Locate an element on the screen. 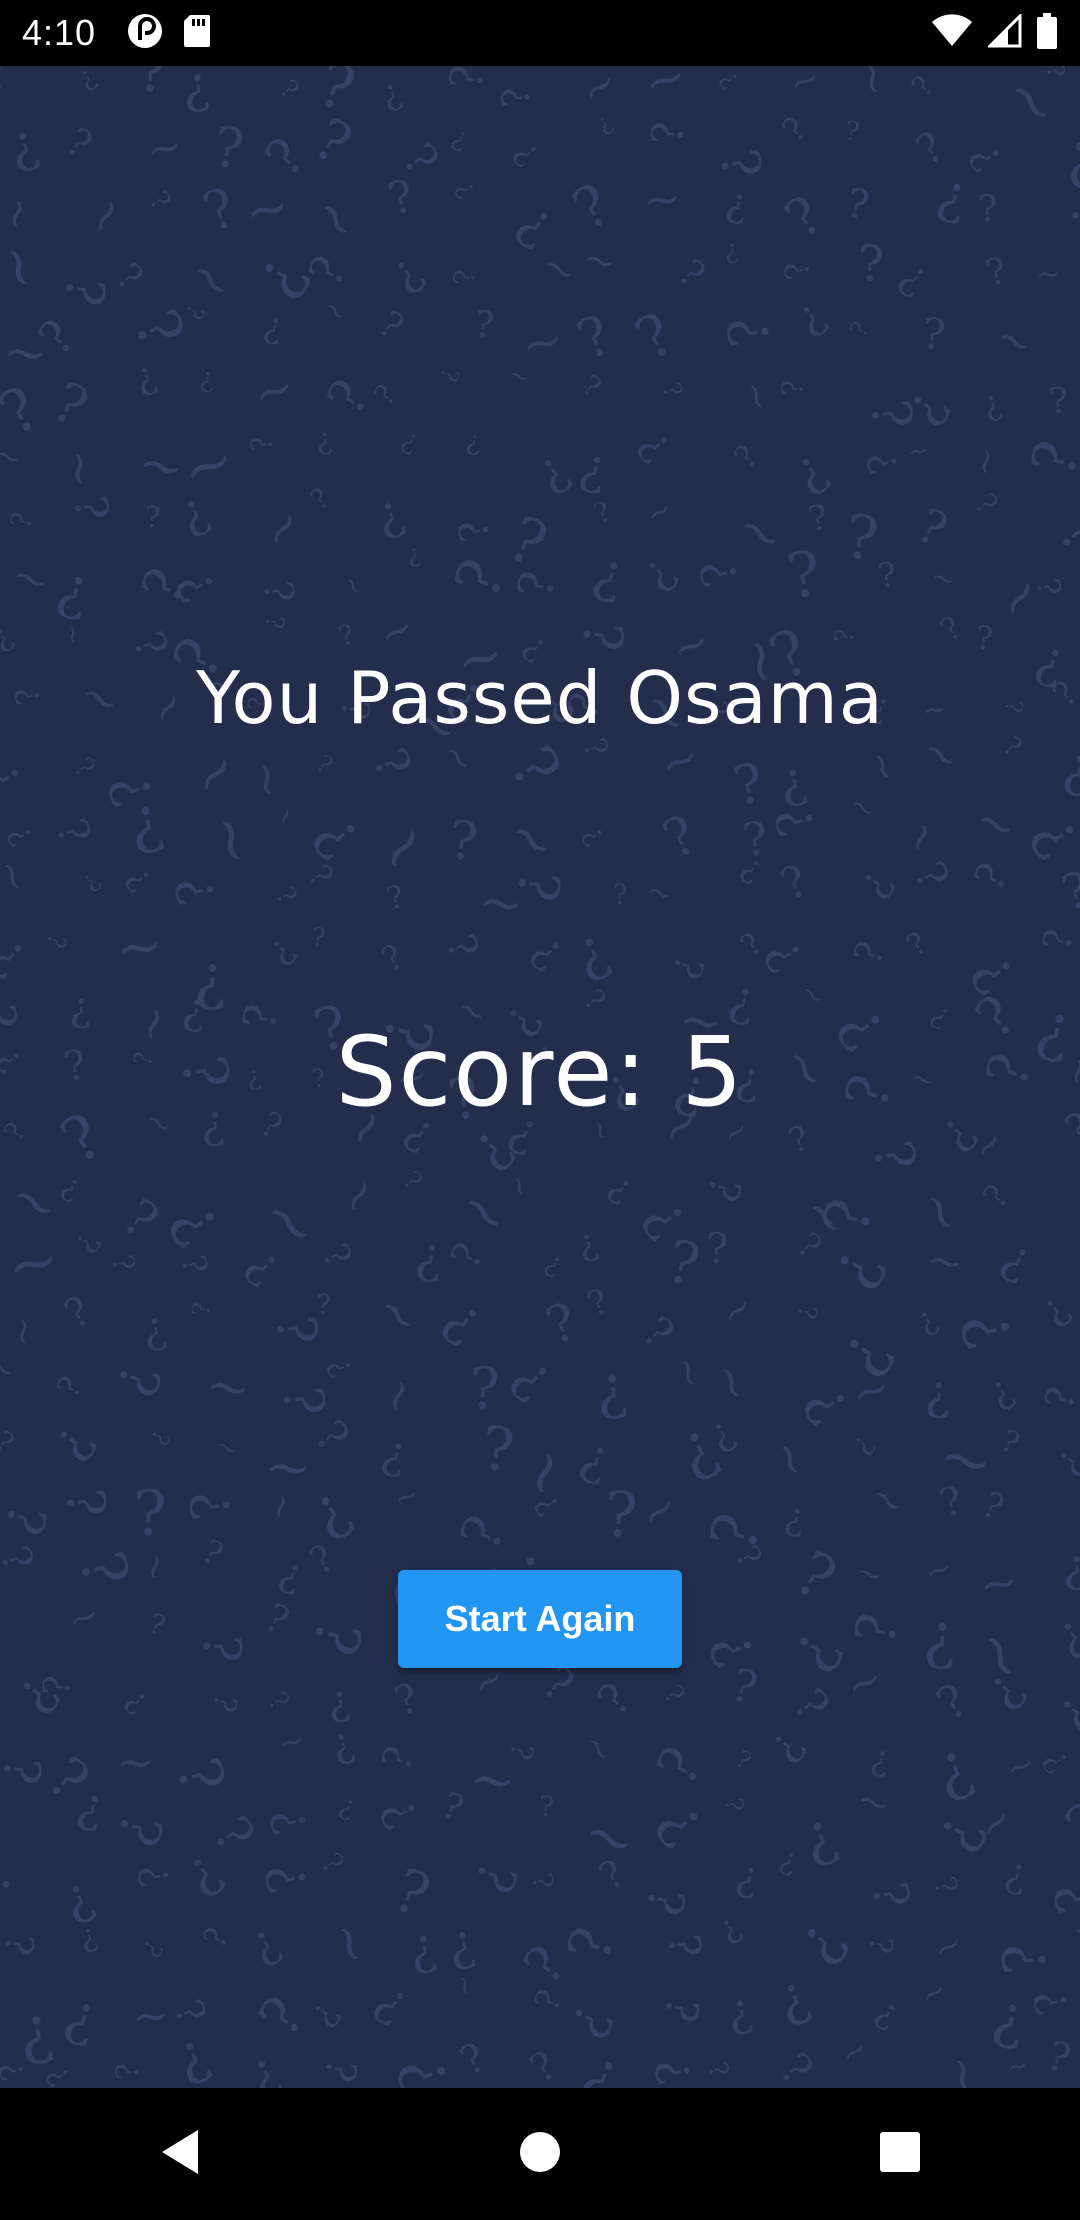 The height and width of the screenshot is (2220, 1080). battery-icon is located at coordinates (1047, 33).